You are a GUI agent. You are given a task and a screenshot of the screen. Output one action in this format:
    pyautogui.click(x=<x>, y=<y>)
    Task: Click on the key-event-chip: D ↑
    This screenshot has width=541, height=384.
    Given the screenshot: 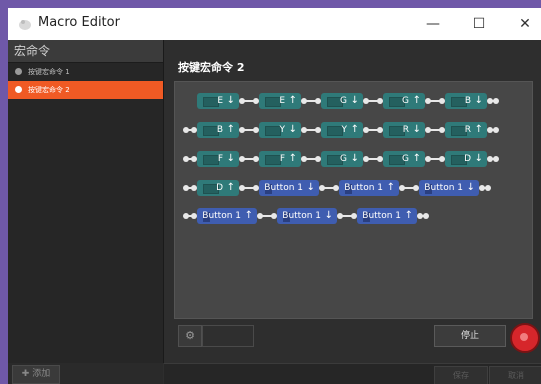 What is the action you would take?
    pyautogui.click(x=218, y=188)
    